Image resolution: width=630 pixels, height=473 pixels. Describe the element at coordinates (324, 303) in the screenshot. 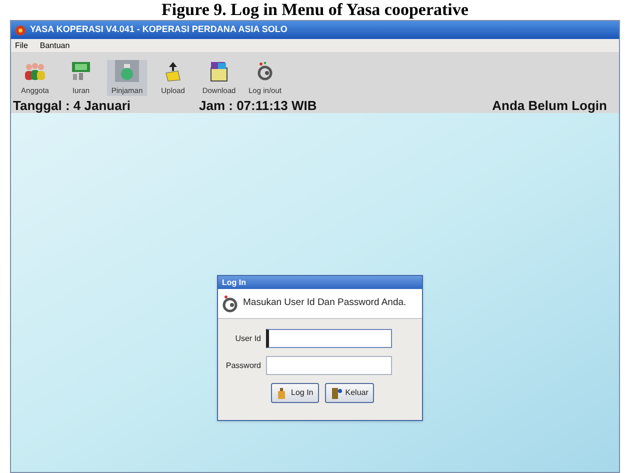

I see `login-message: Masukan User Id Dan Password Anda.` at that location.